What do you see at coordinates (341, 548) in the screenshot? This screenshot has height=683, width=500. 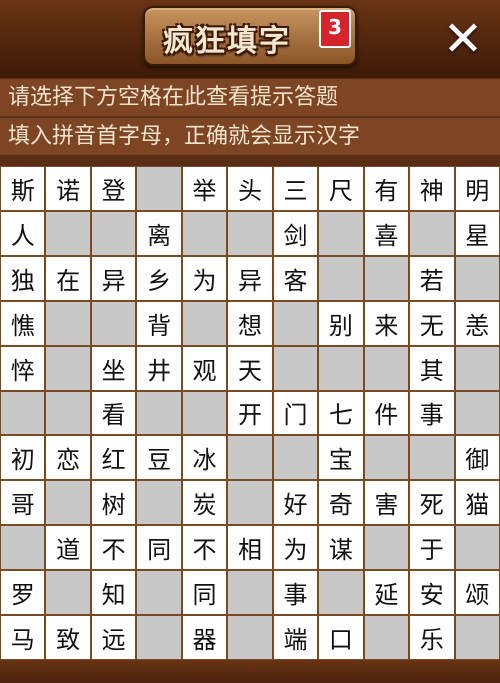 I see `letter-cell: 谋` at bounding box center [341, 548].